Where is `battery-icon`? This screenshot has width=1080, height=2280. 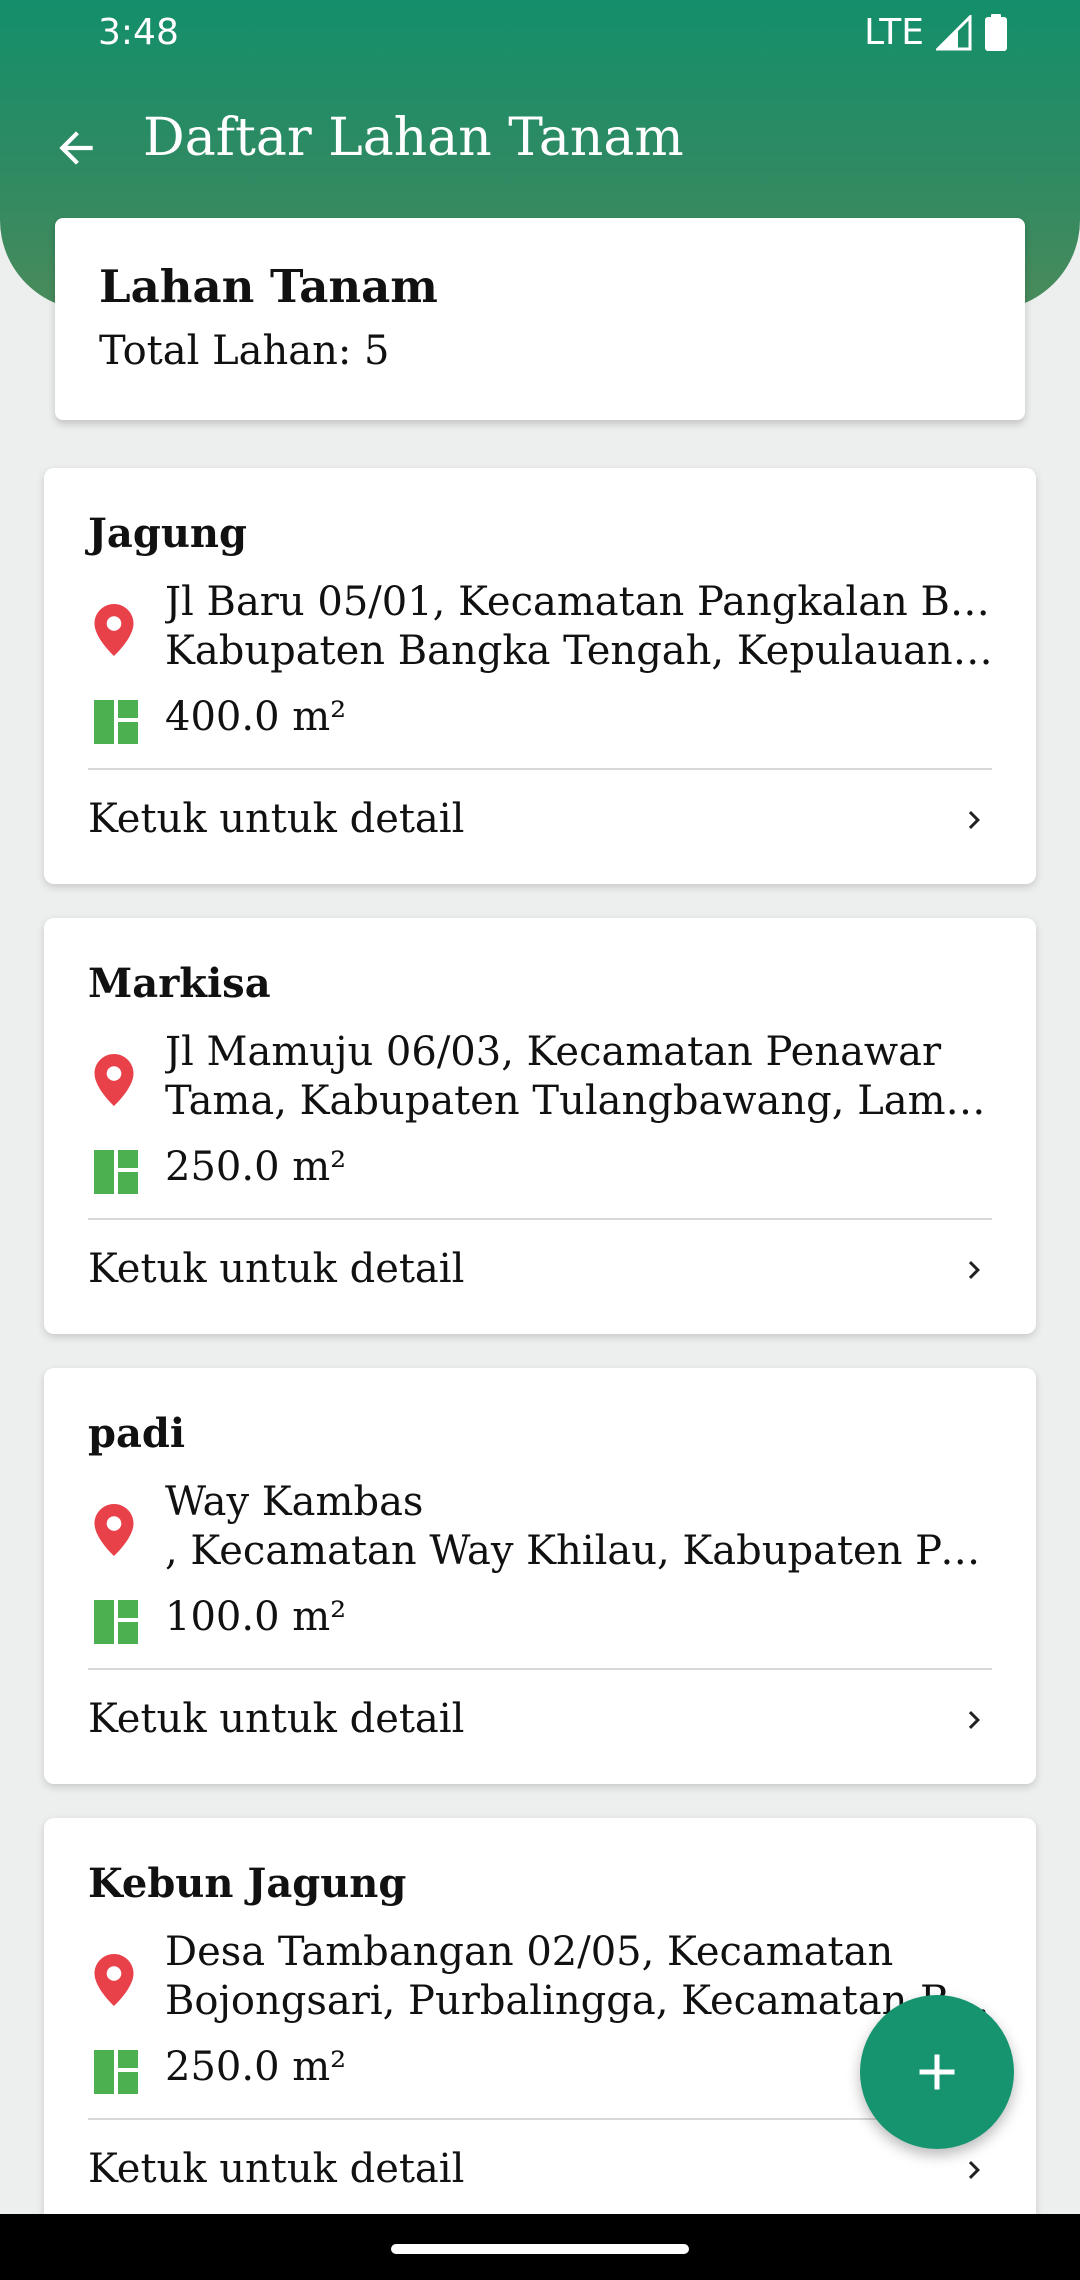 battery-icon is located at coordinates (996, 32).